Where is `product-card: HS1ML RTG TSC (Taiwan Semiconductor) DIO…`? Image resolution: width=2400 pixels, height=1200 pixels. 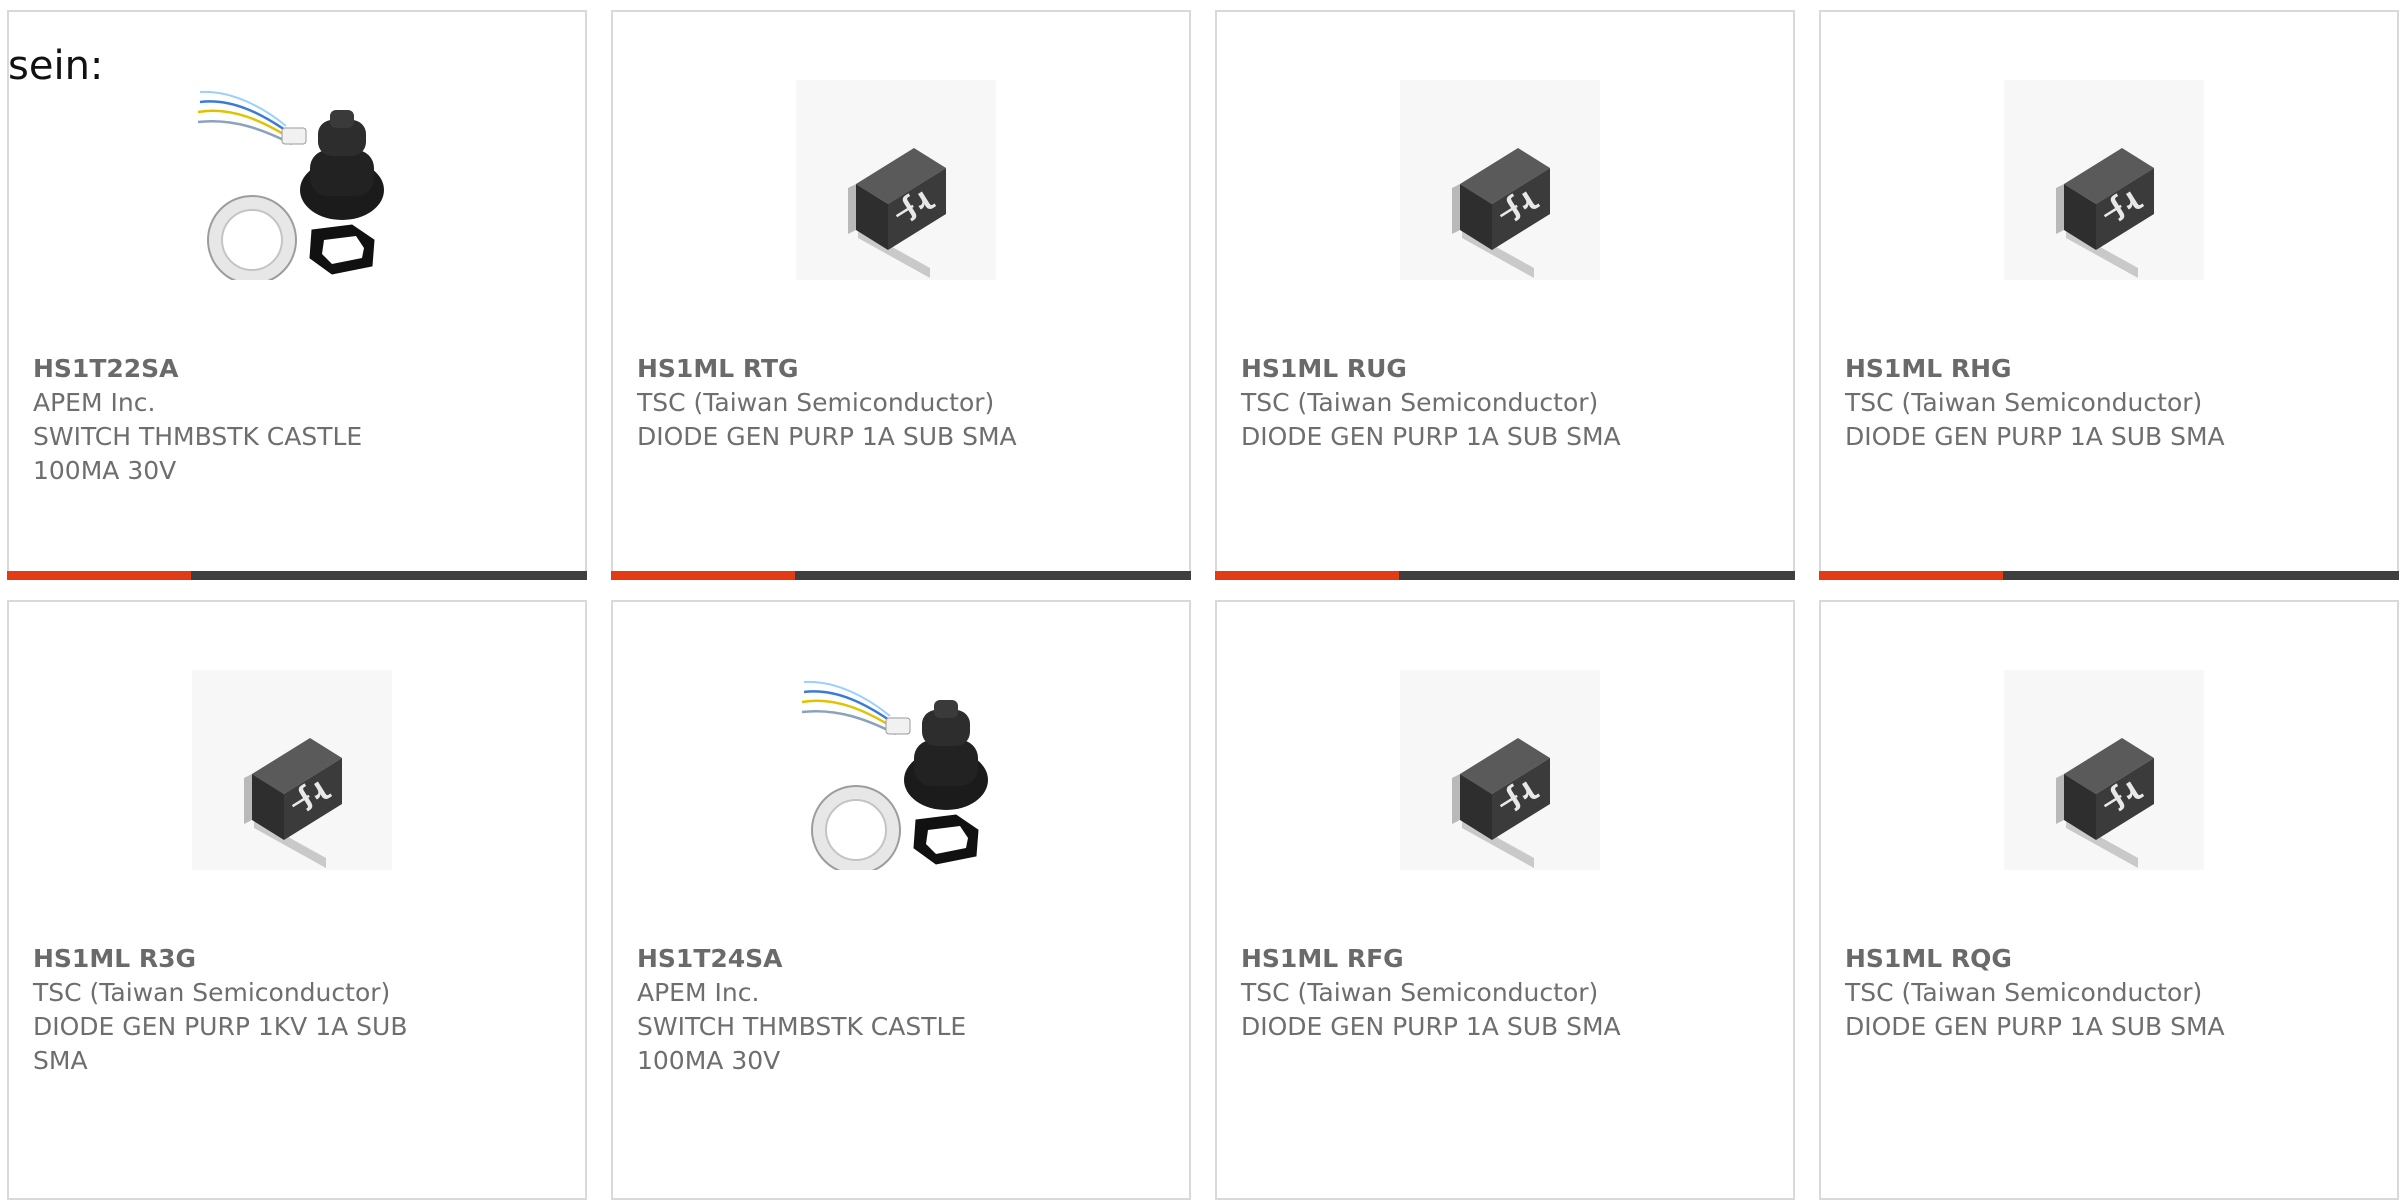
product-card: HS1ML RTG TSC (Taiwan Semiconductor) DIO… is located at coordinates (901, 295).